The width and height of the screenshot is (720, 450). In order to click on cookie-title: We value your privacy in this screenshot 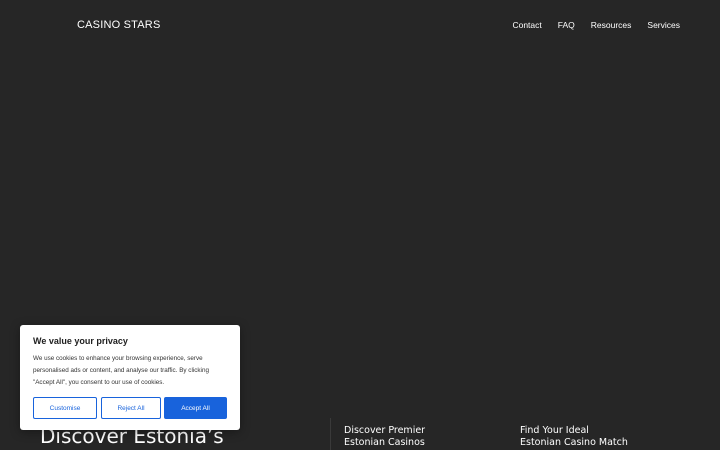, I will do `click(80, 341)`.